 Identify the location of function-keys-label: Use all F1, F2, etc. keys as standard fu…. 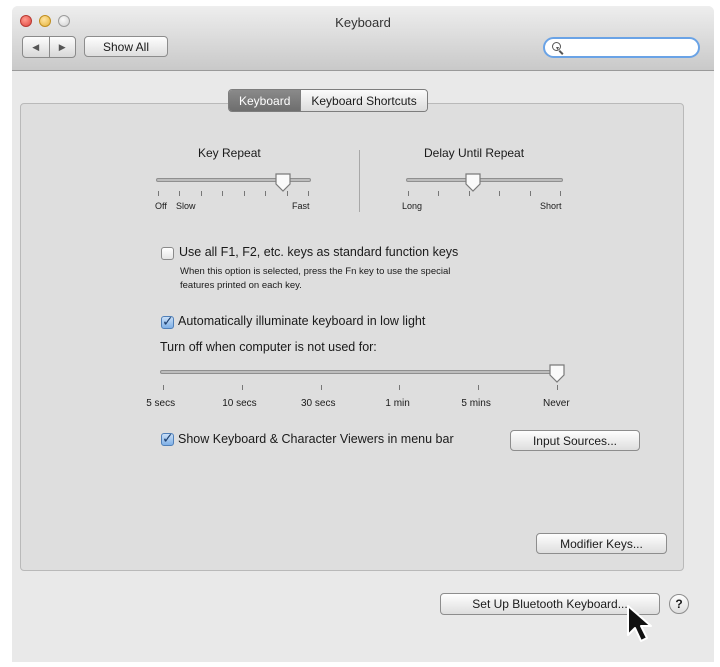
(318, 252).